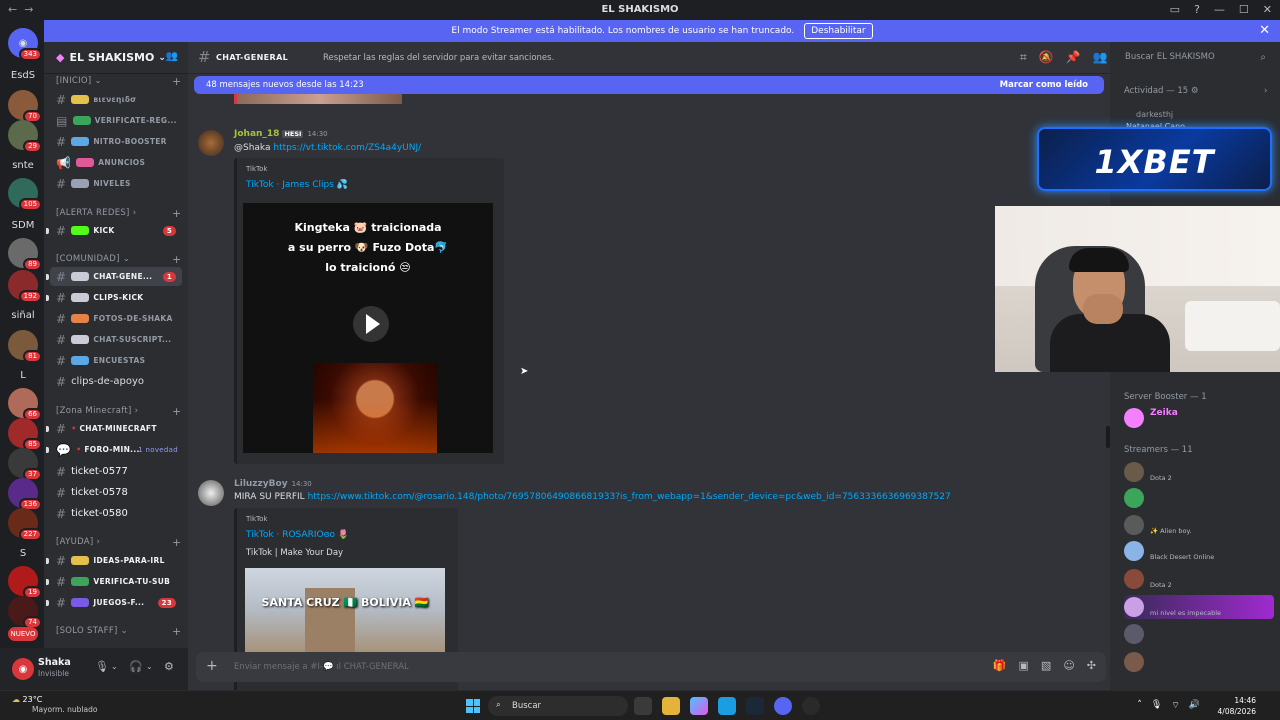 The width and height of the screenshot is (1280, 720). I want to click on server-icon: 105, so click(25, 194).